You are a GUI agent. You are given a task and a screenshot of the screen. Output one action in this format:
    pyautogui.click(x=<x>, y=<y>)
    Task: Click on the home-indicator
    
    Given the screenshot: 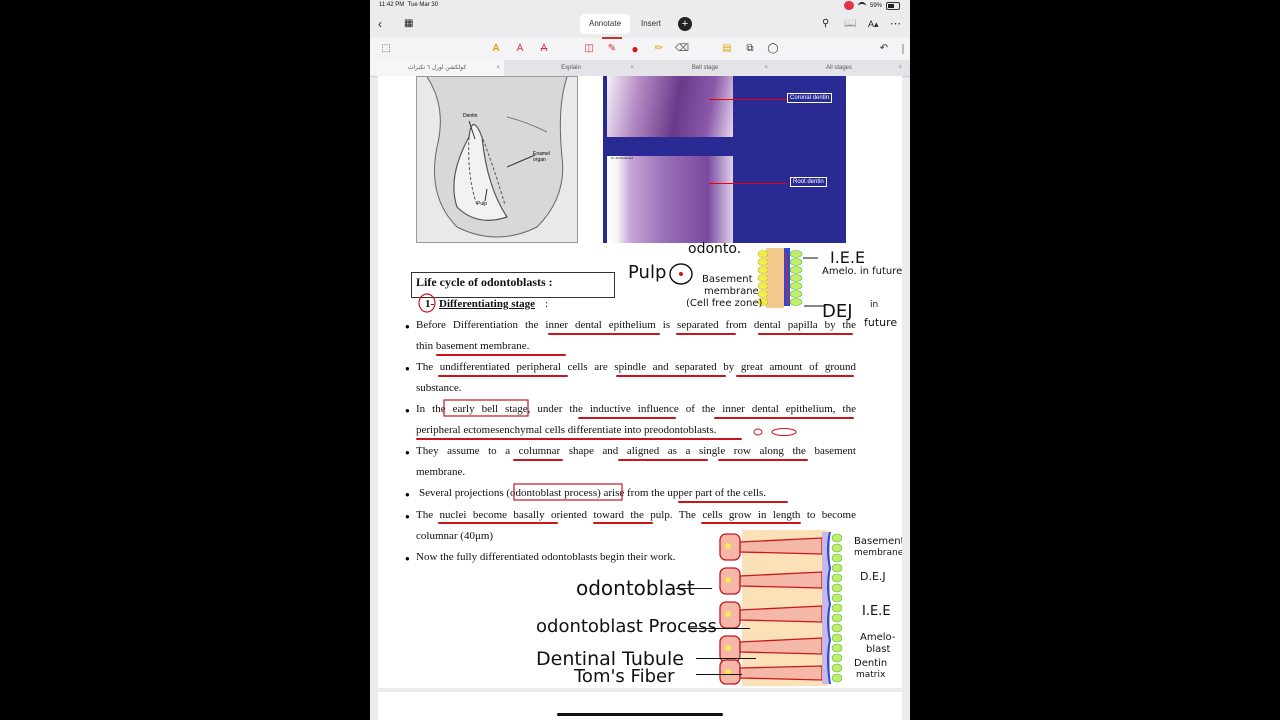 What is the action you would take?
    pyautogui.click(x=640, y=714)
    